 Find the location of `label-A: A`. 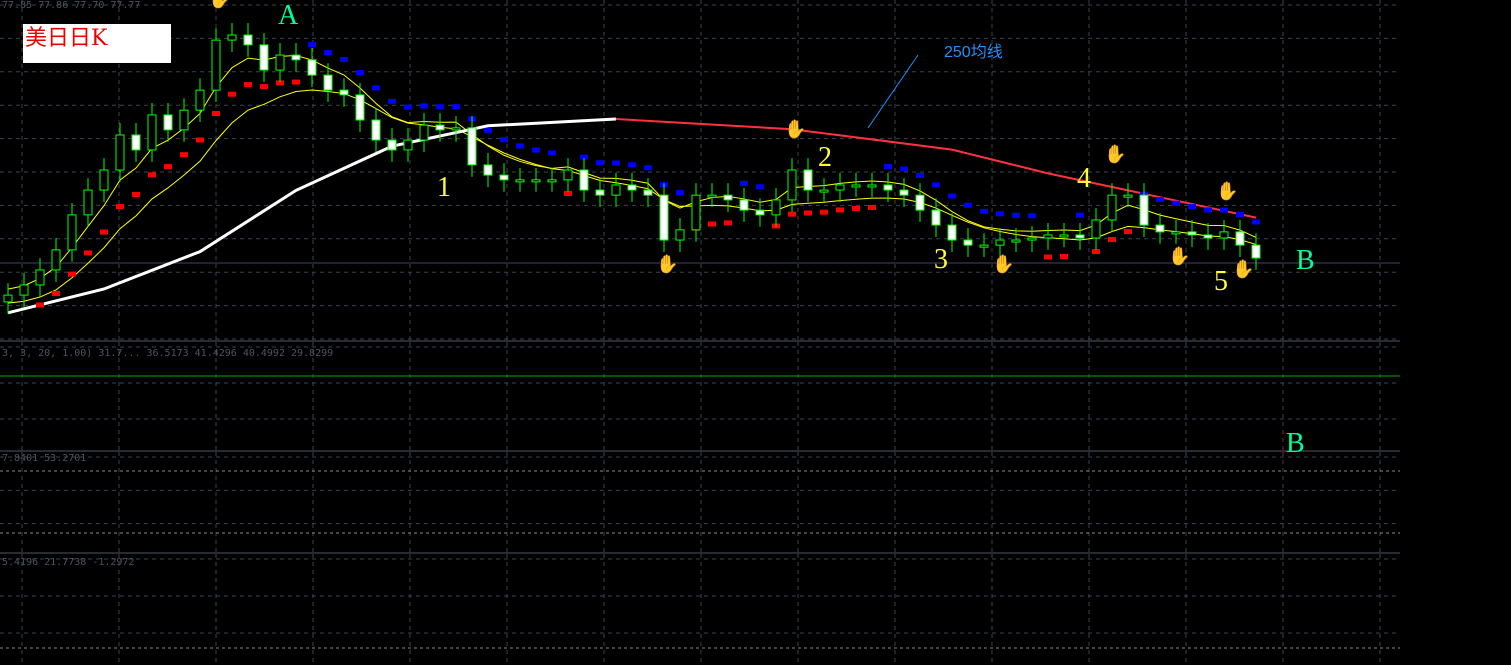

label-A: A is located at coordinates (288, 15).